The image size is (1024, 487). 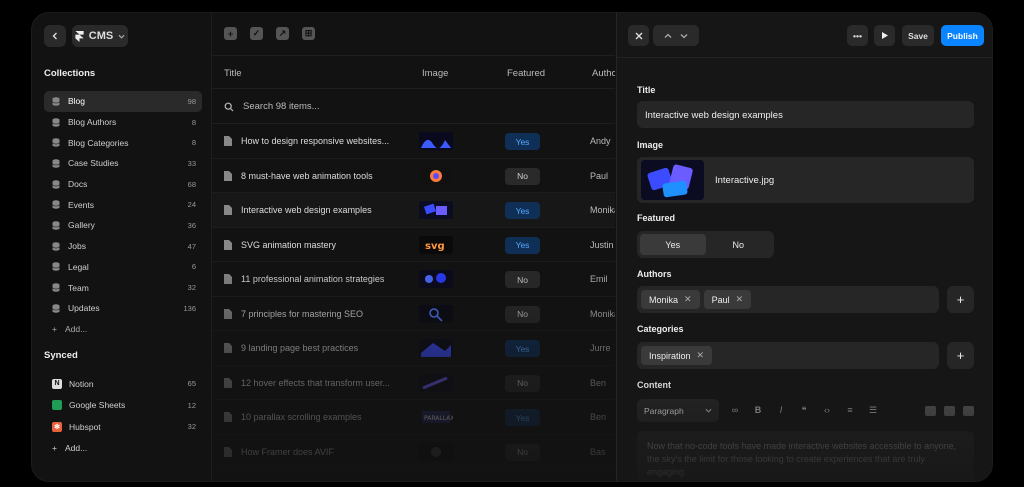 What do you see at coordinates (526, 73) in the screenshot?
I see `column-featured: Featured` at bounding box center [526, 73].